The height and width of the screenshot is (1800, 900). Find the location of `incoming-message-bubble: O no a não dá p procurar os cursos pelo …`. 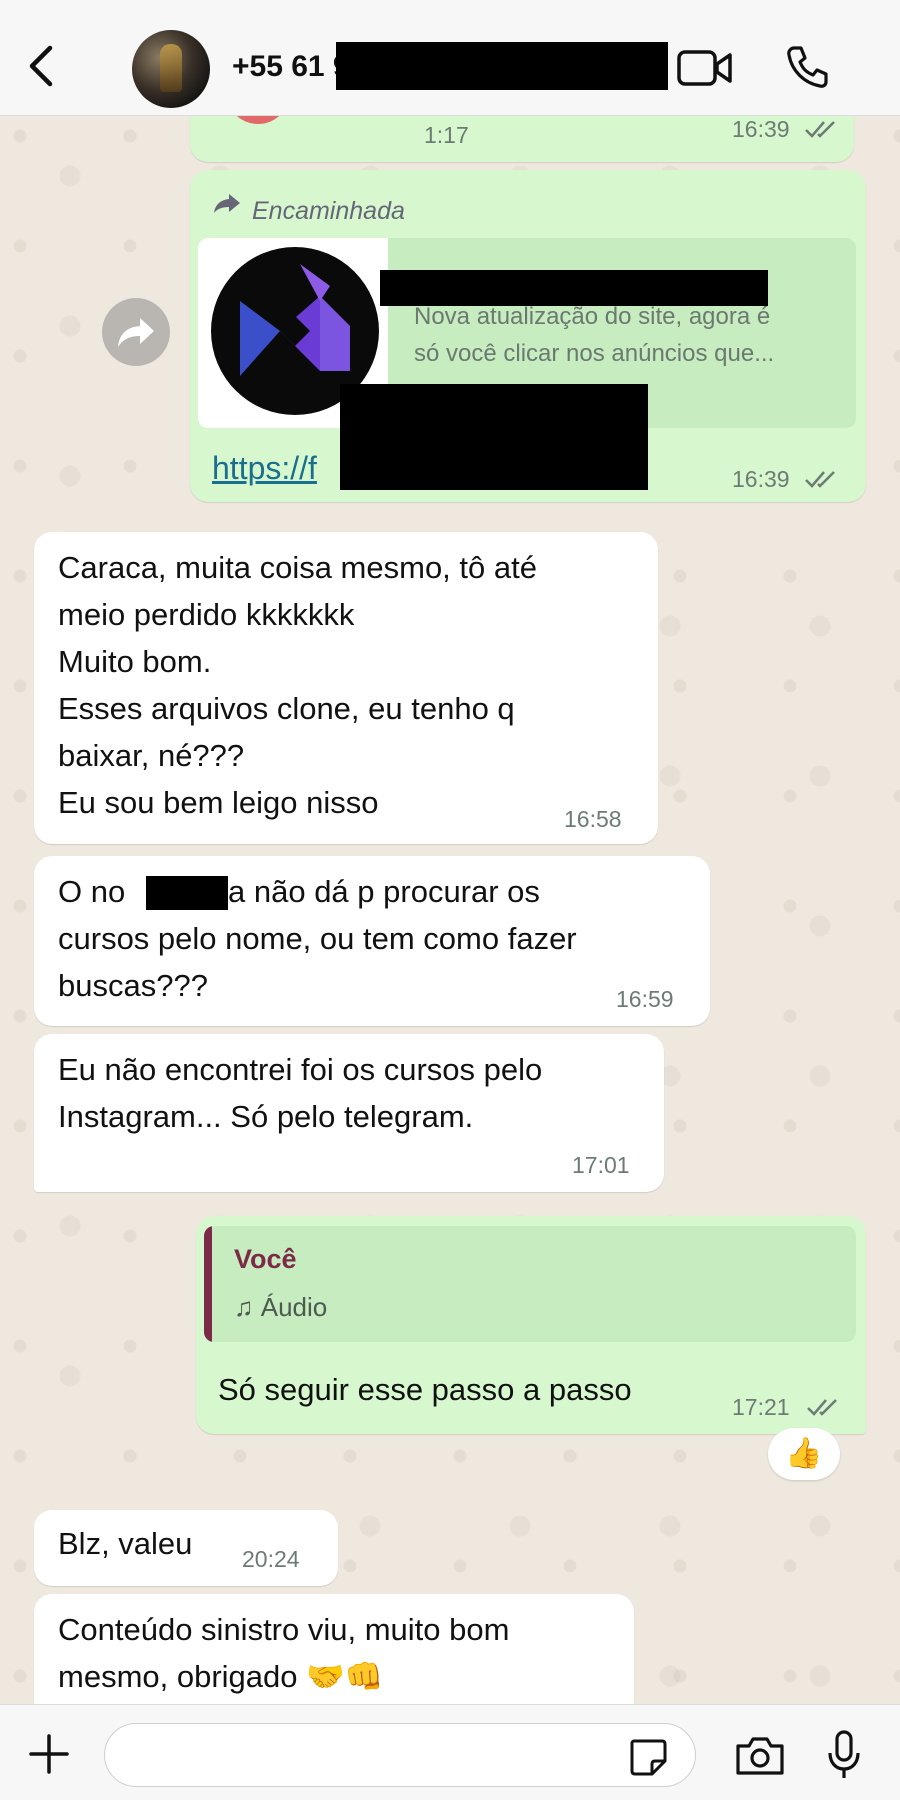

incoming-message-bubble: O no a não dá p procurar os cursos pelo … is located at coordinates (372, 941).